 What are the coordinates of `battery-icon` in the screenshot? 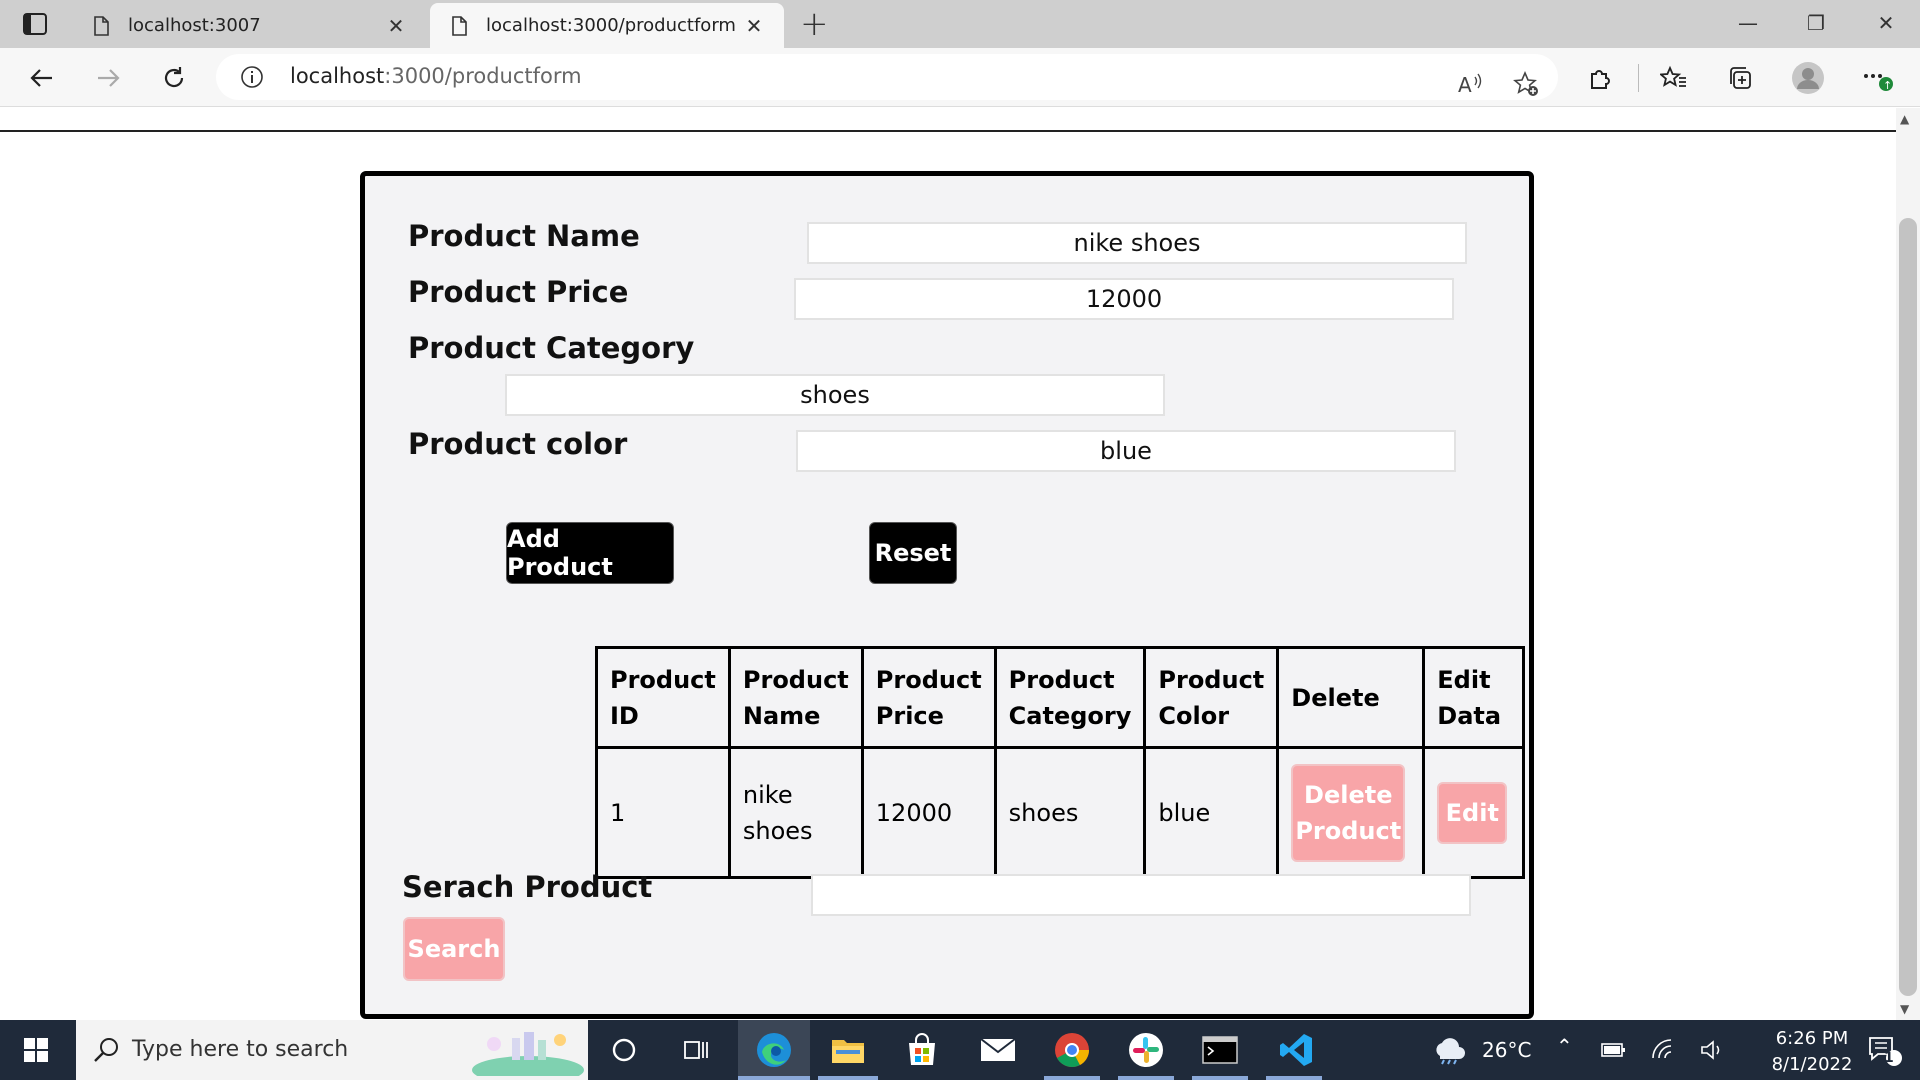 It's located at (1614, 1050).